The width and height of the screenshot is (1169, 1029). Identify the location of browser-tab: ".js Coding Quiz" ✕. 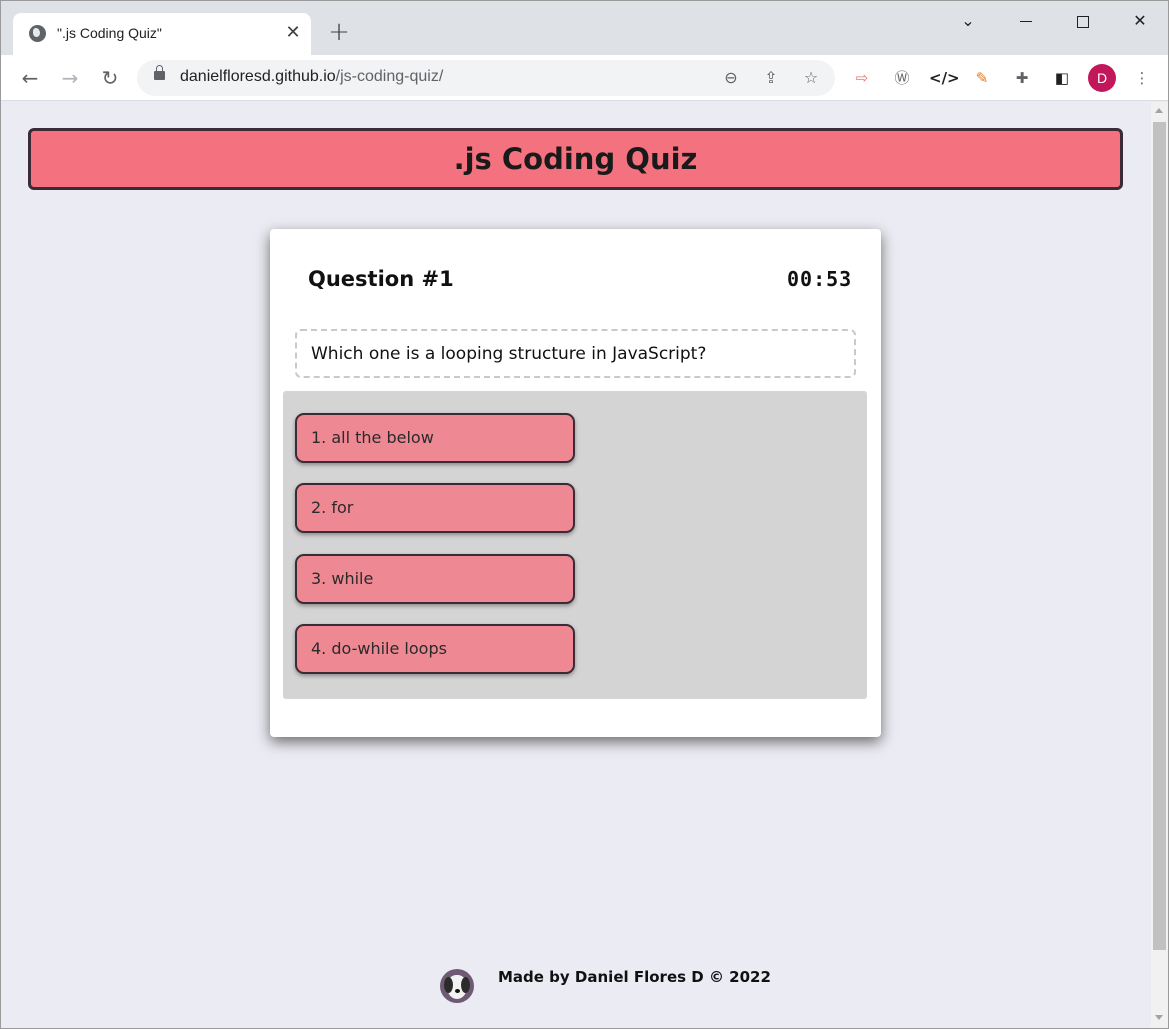
(162, 34).